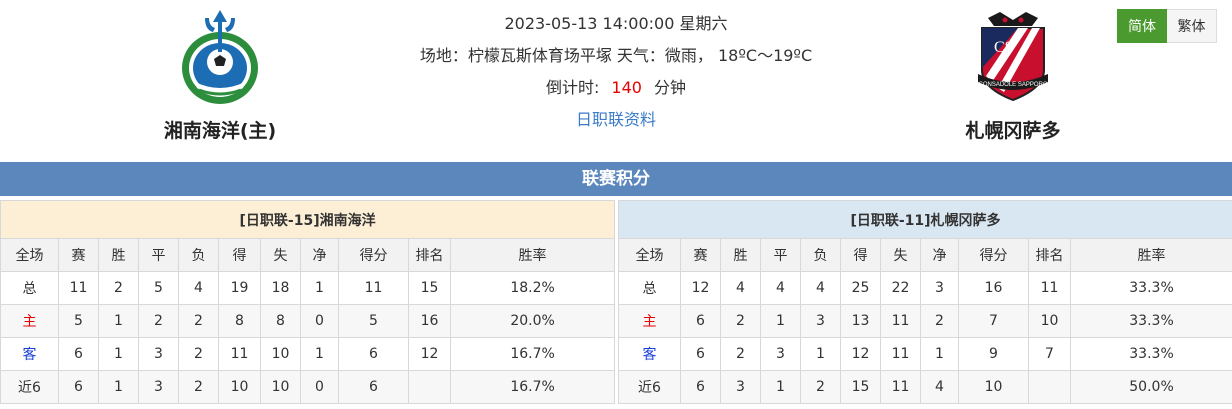 The width and height of the screenshot is (1232, 409). What do you see at coordinates (78, 255) in the screenshot?
I see `column-header: 赛` at bounding box center [78, 255].